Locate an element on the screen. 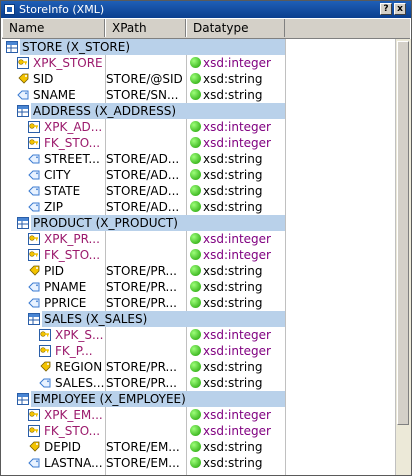 Image resolution: width=412 pixels, height=476 pixels. column-datatype-header: Datatype is located at coordinates (235, 28).